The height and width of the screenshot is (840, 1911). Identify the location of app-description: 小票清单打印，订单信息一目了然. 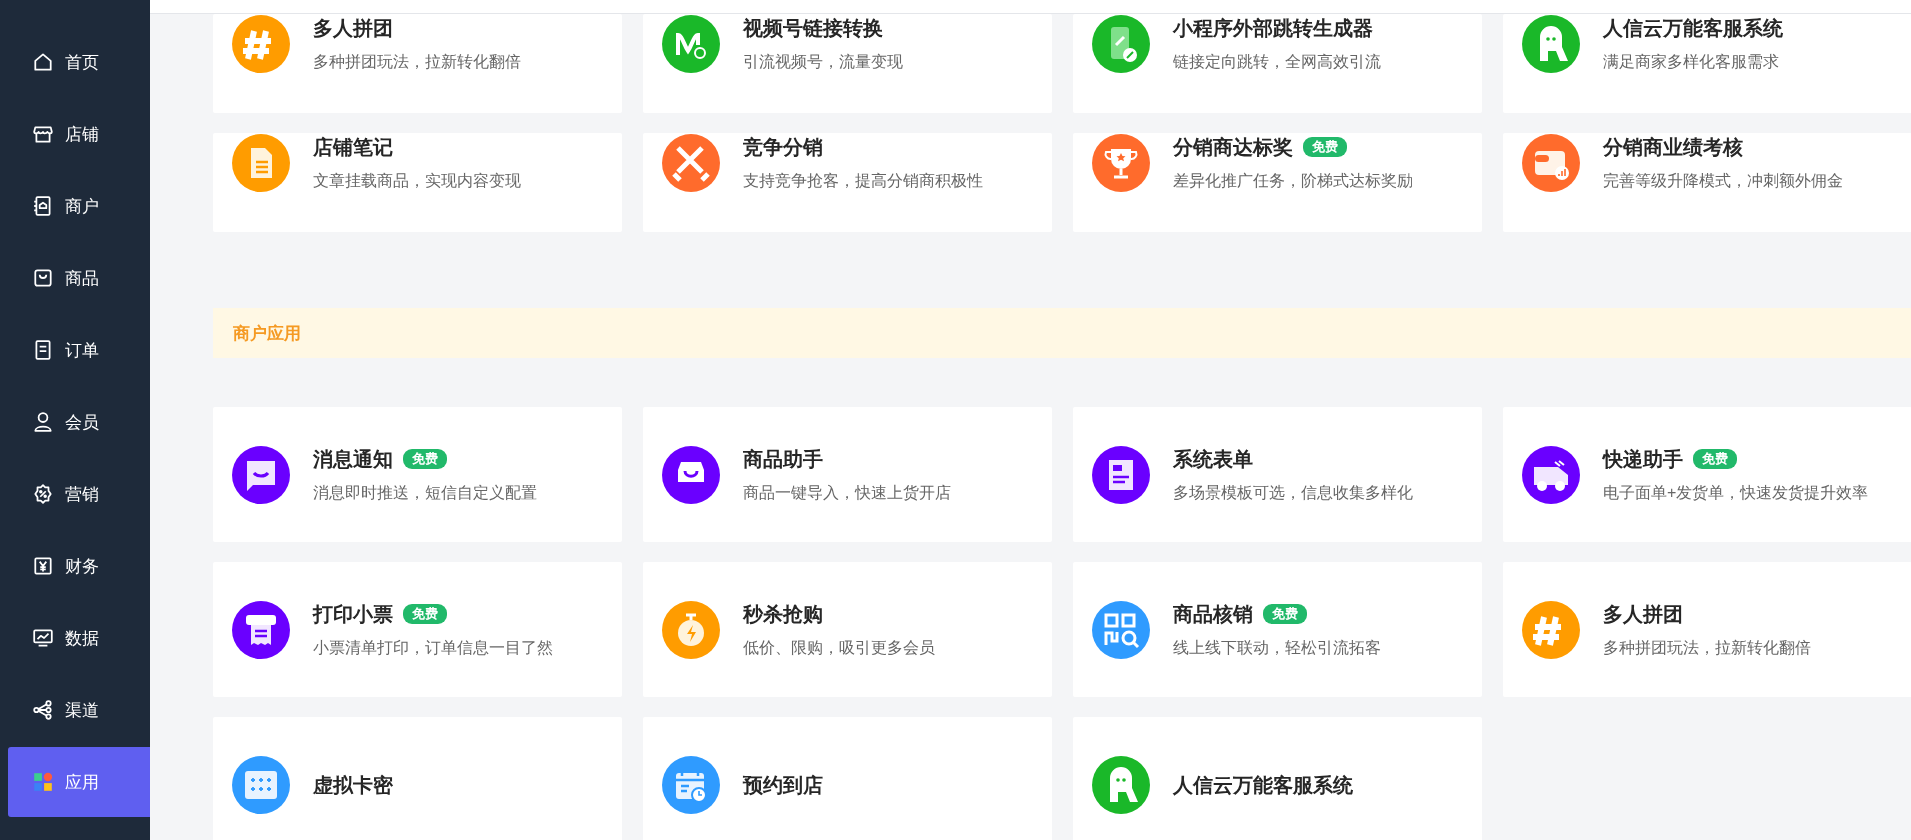
(433, 647).